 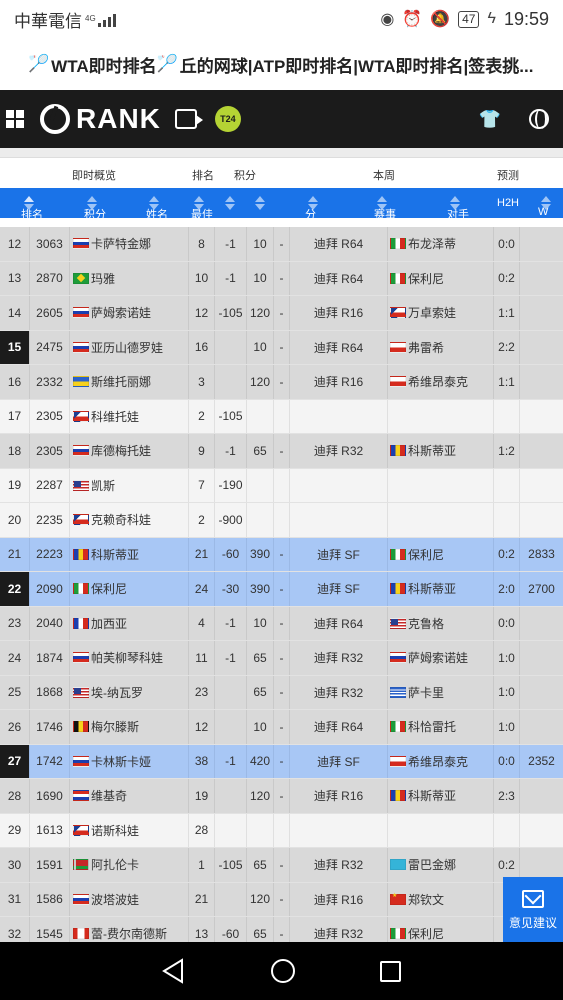 I want to click on table-row: 18 2305 库德梅托娃 9 -1 65- 迪拜 R32 科斯蒂亚 1:2, so click(x=281, y=451).